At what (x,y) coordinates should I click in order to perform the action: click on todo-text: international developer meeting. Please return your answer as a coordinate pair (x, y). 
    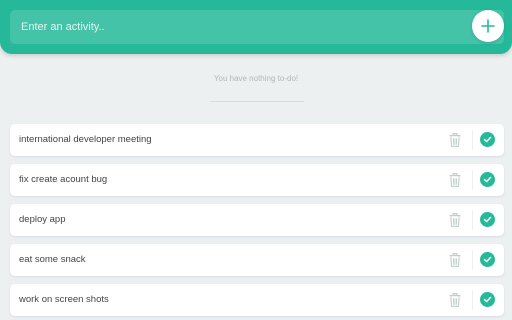
    Looking at the image, I should click on (85, 139).